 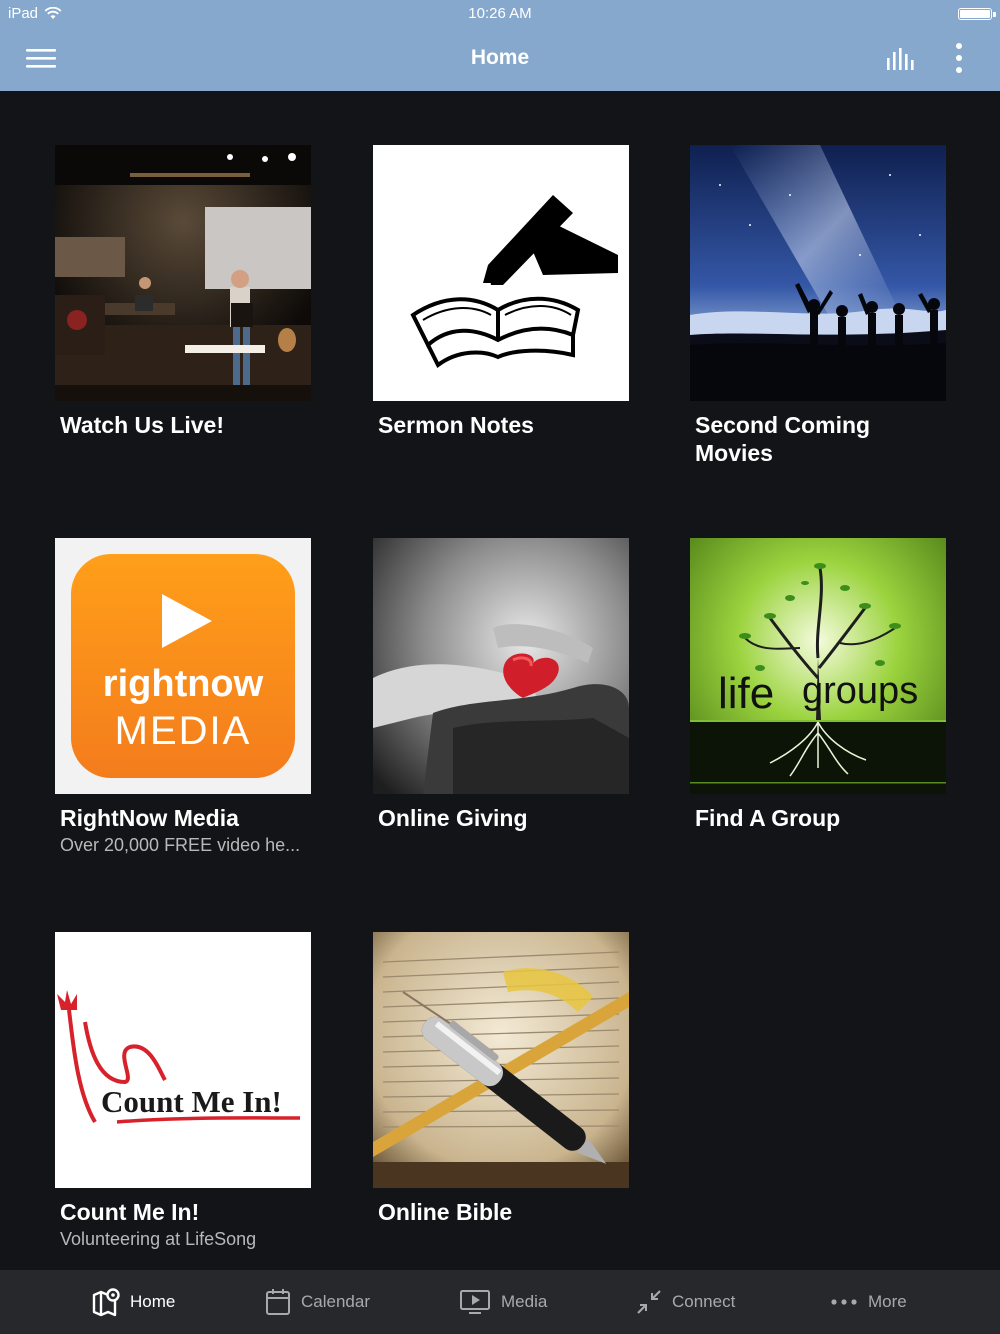 I want to click on count-me-in-logo-text: Count Me In!, so click(x=191, y=1101).